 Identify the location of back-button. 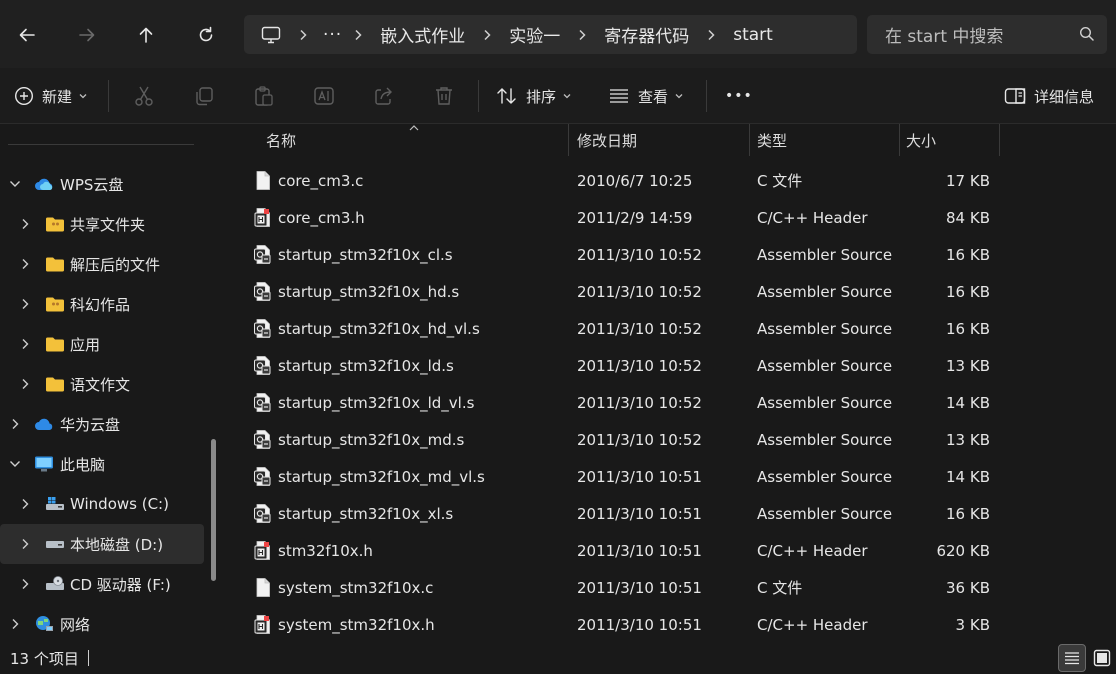
(27, 35).